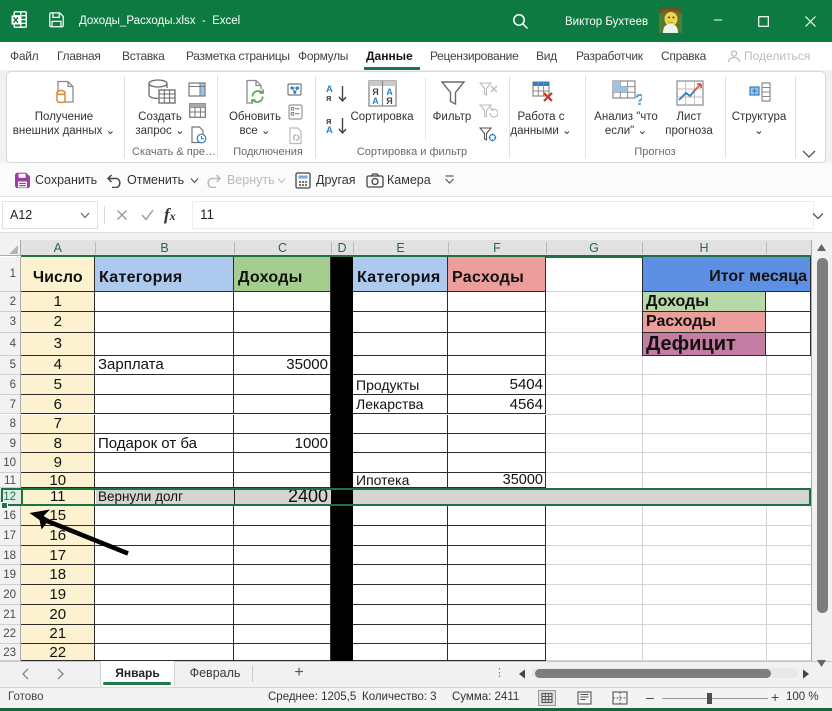 This screenshot has height=711, width=832. What do you see at coordinates (375, 101) in the screenshot?
I see `svg-text: А` at bounding box center [375, 101].